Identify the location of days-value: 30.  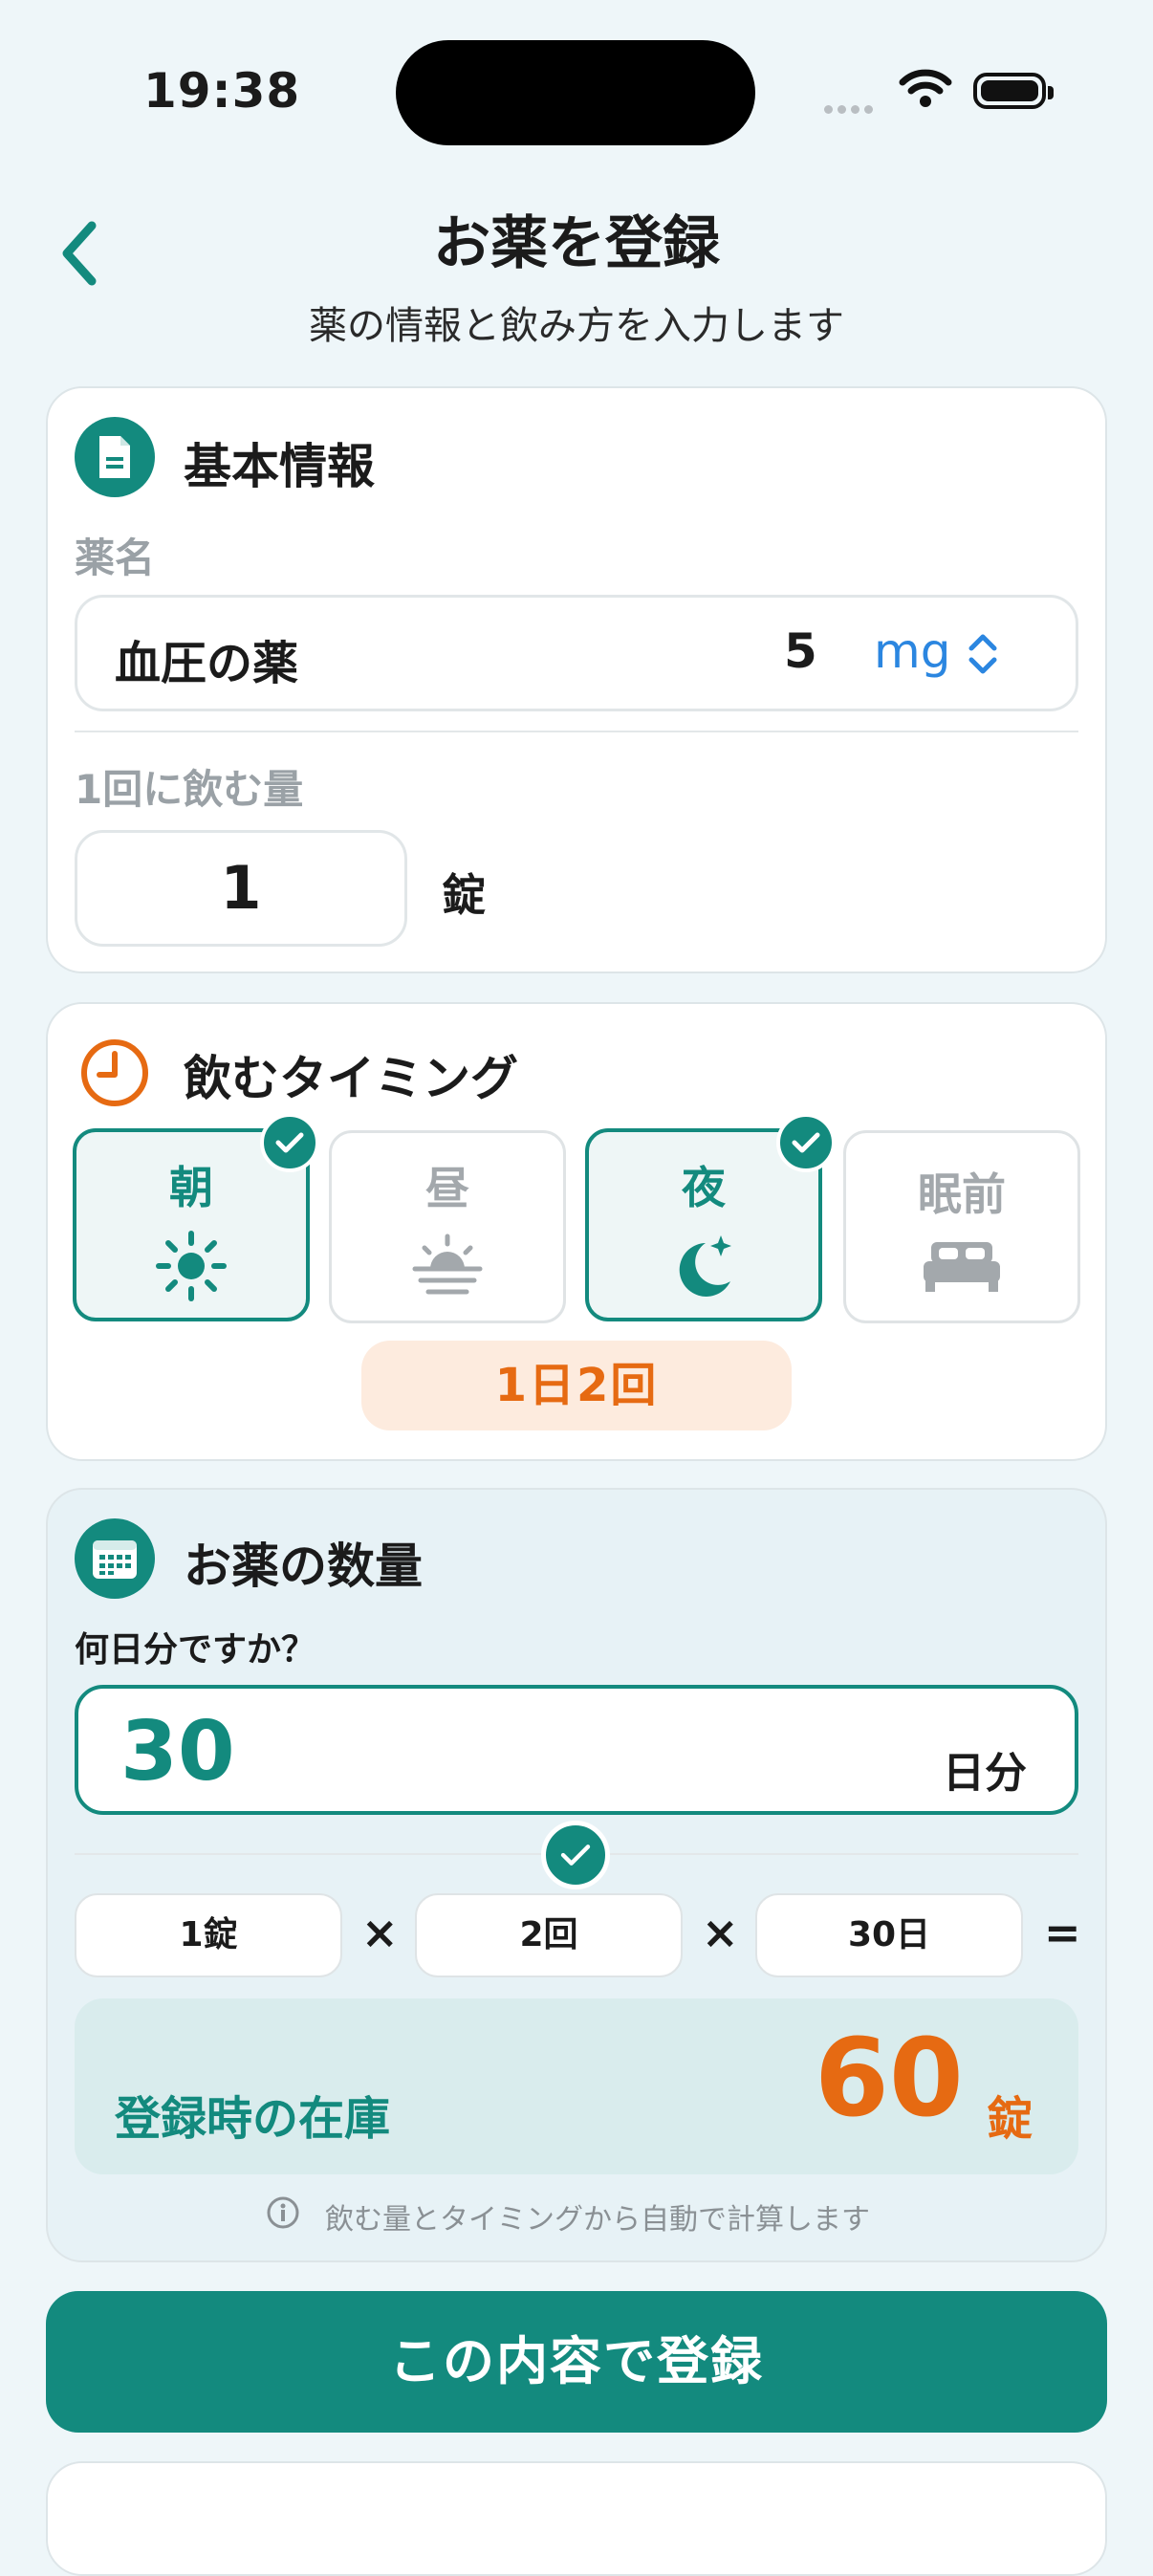
(178, 1752).